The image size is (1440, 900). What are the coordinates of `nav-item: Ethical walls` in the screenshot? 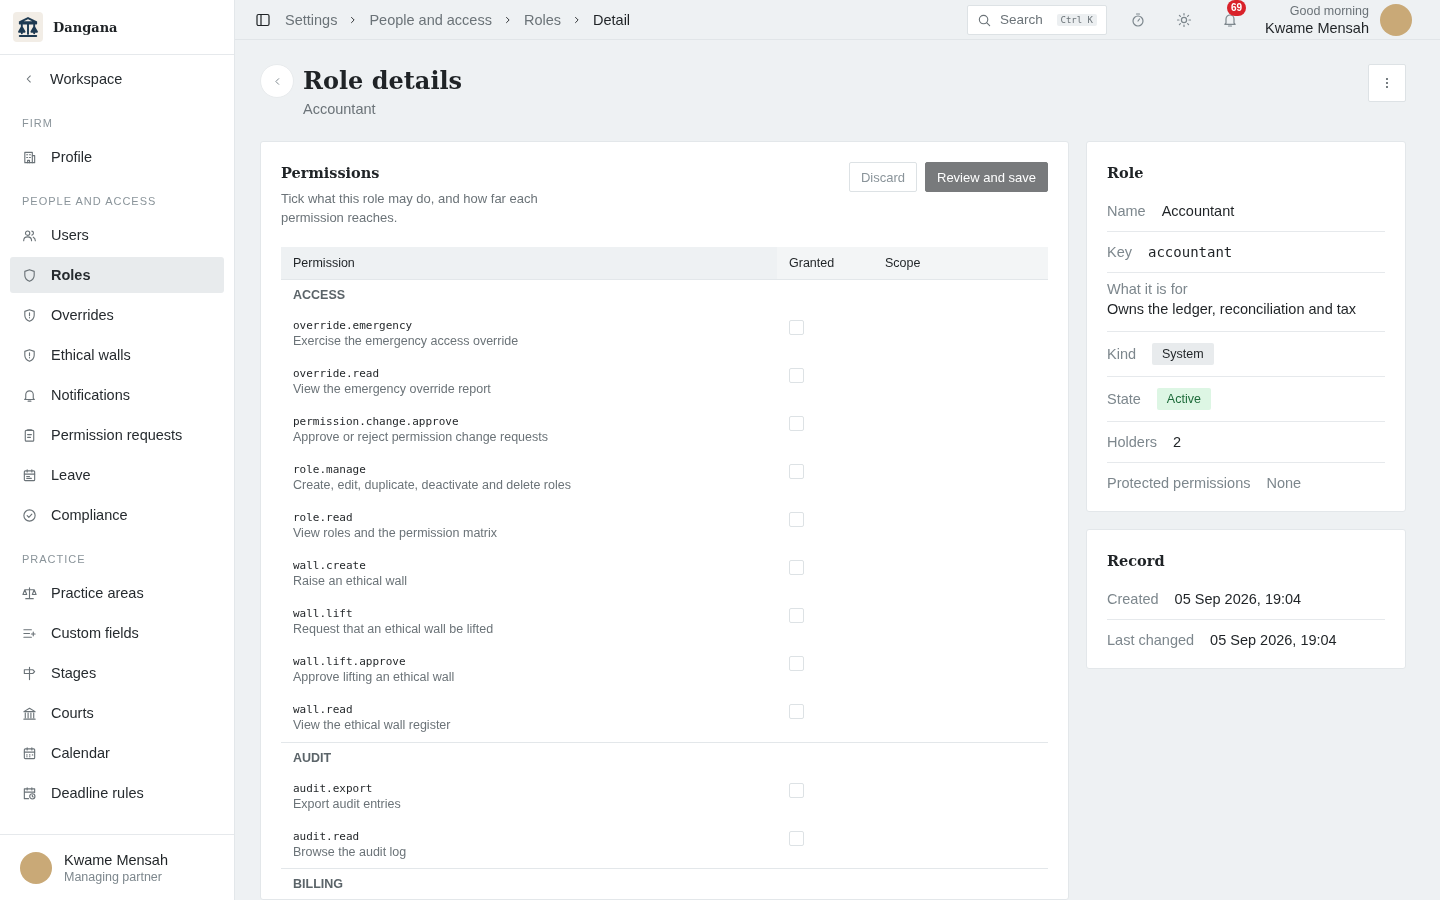 It's located at (117, 355).